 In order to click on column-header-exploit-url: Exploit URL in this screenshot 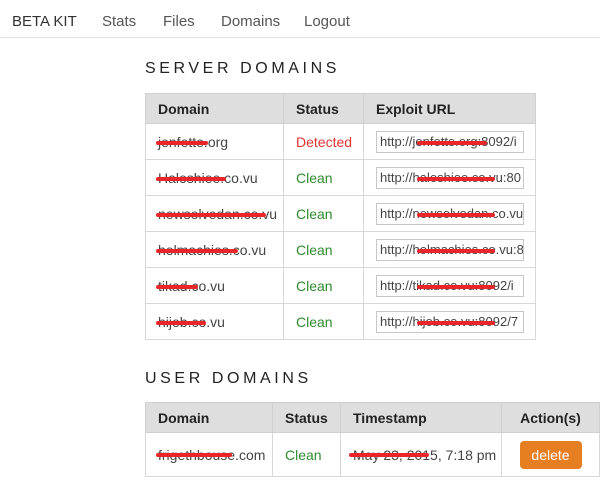, I will do `click(449, 108)`.